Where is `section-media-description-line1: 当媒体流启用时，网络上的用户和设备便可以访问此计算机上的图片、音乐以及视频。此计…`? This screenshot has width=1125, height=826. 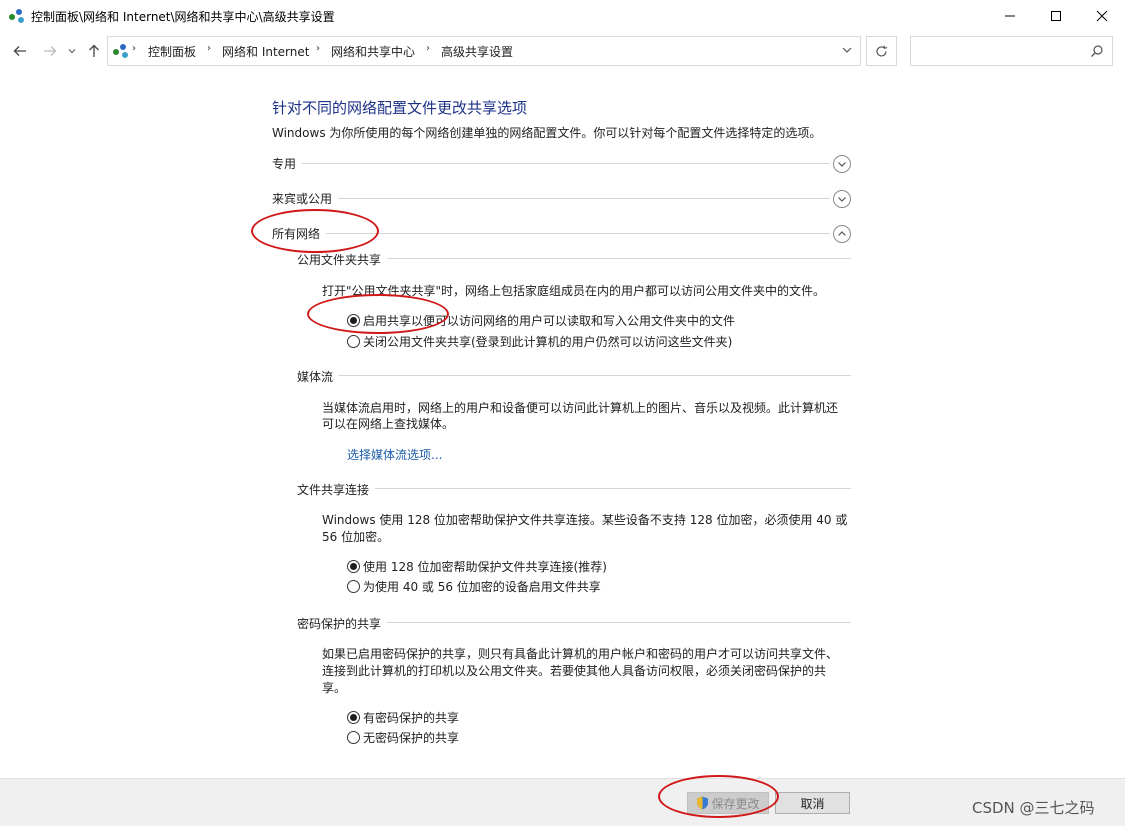 section-media-description-line1: 当媒体流启用时，网络上的用户和设备便可以访问此计算机上的图片、音乐以及视频。此计… is located at coordinates (580, 408).